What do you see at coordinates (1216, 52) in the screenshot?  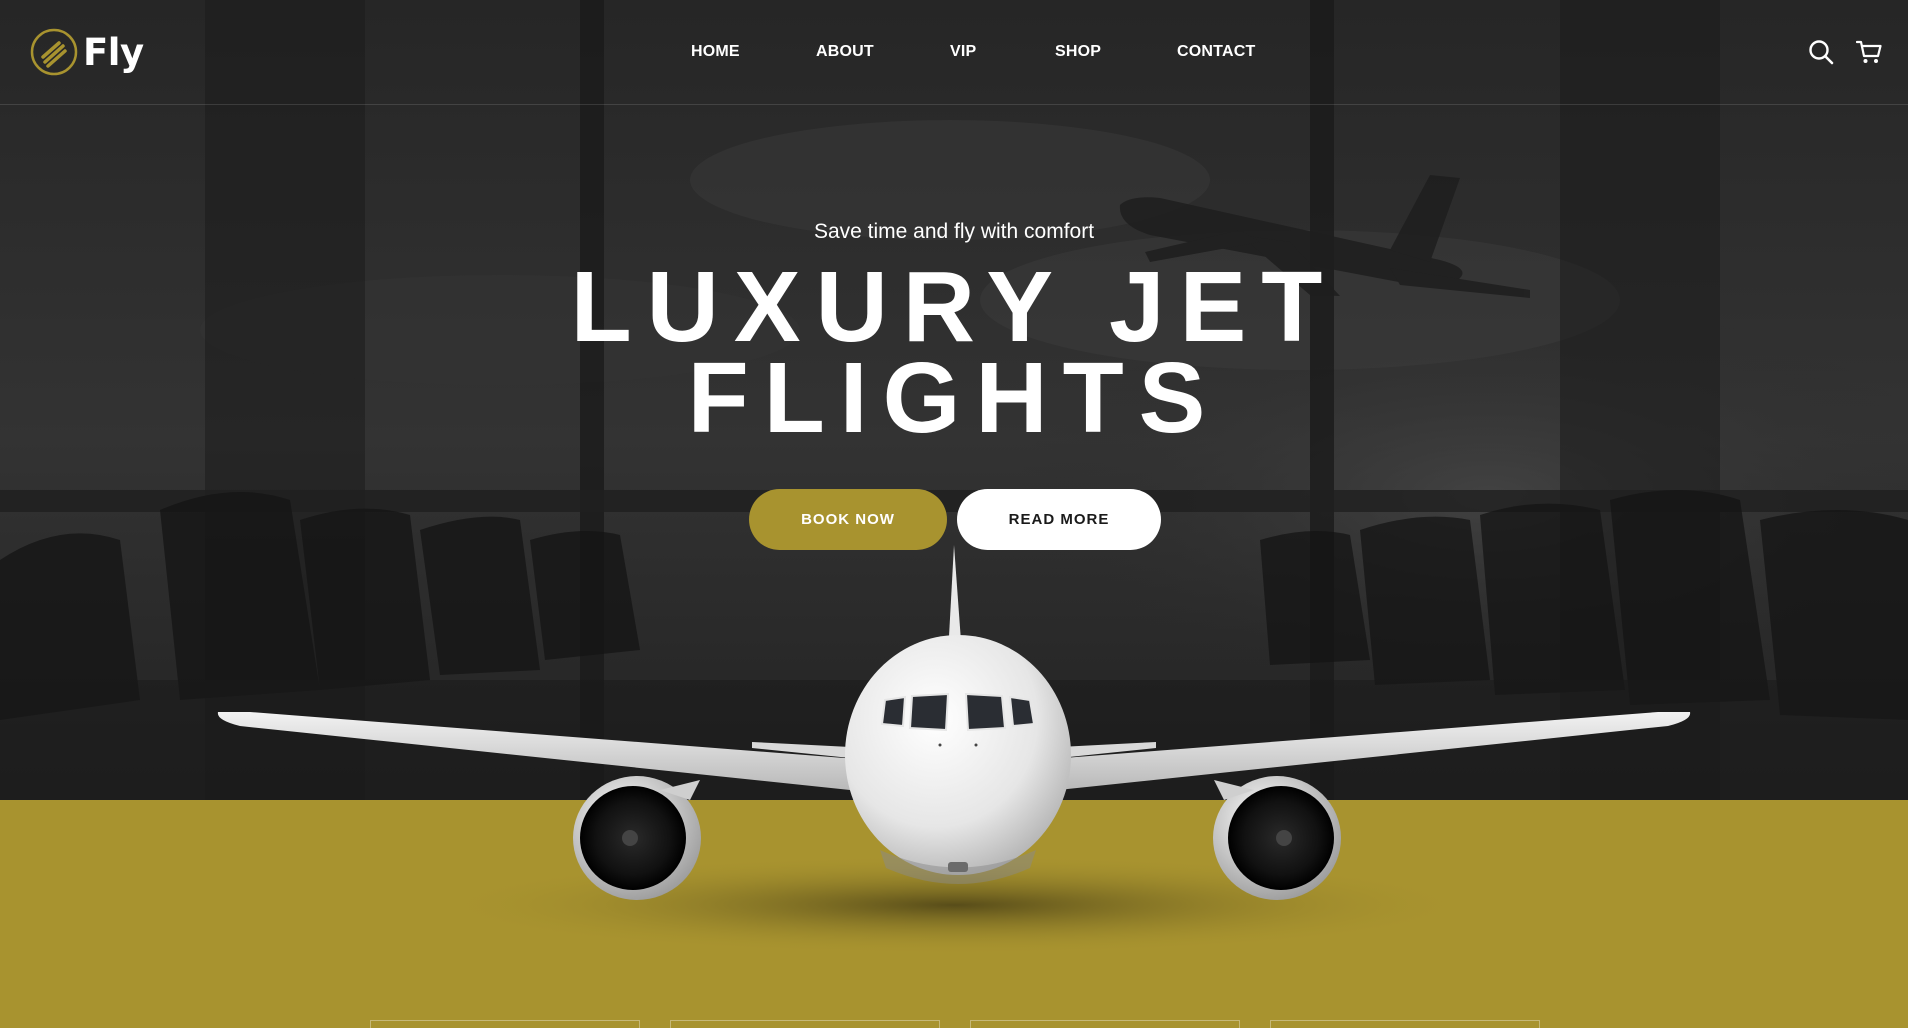 I see `nav-item-contact: CONTACT` at bounding box center [1216, 52].